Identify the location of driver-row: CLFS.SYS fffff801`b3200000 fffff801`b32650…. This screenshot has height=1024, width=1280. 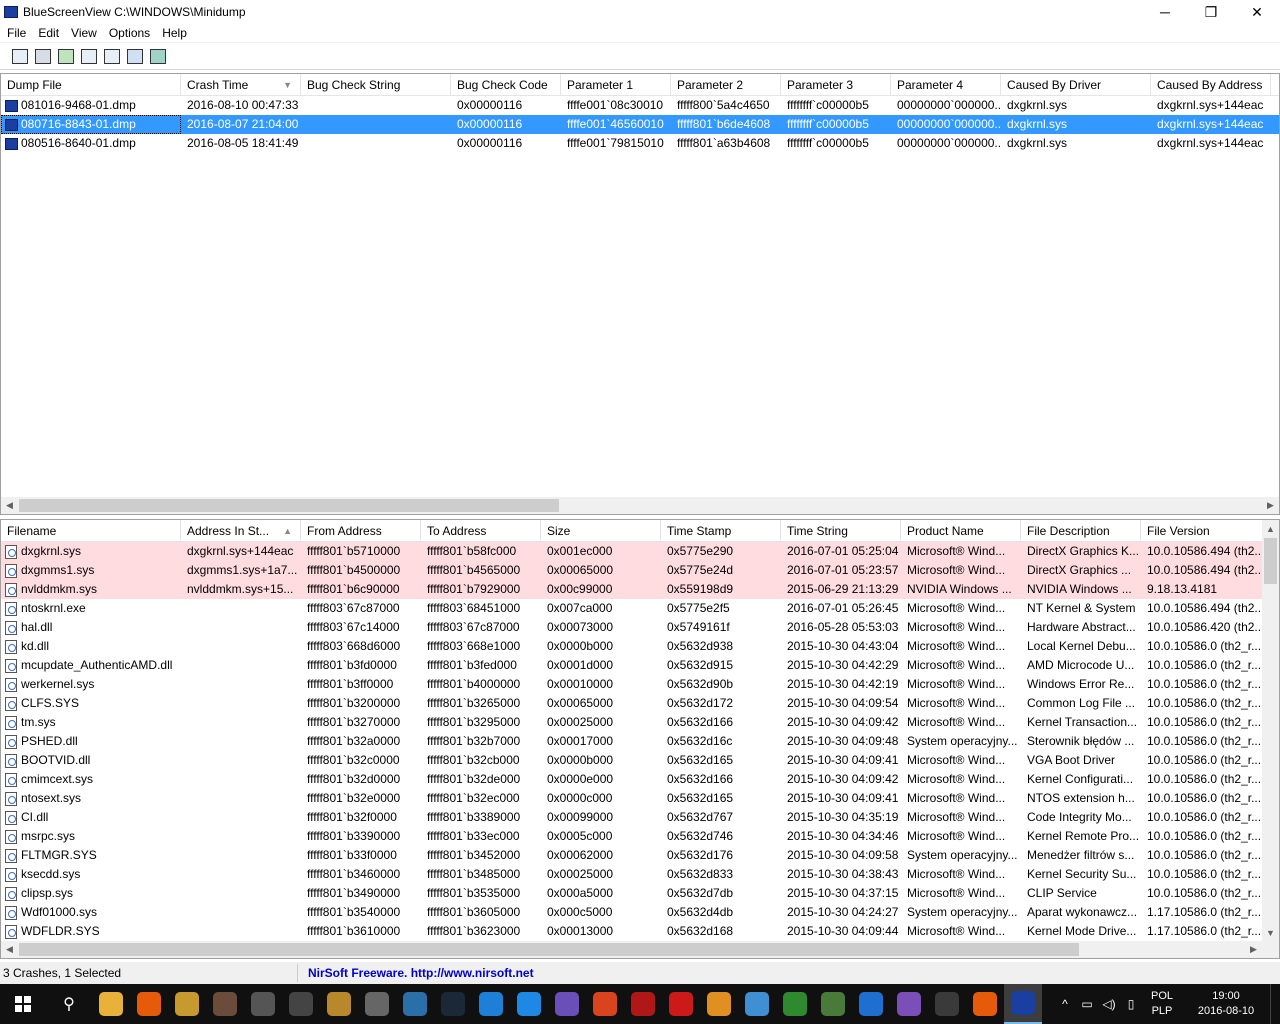
(640, 703).